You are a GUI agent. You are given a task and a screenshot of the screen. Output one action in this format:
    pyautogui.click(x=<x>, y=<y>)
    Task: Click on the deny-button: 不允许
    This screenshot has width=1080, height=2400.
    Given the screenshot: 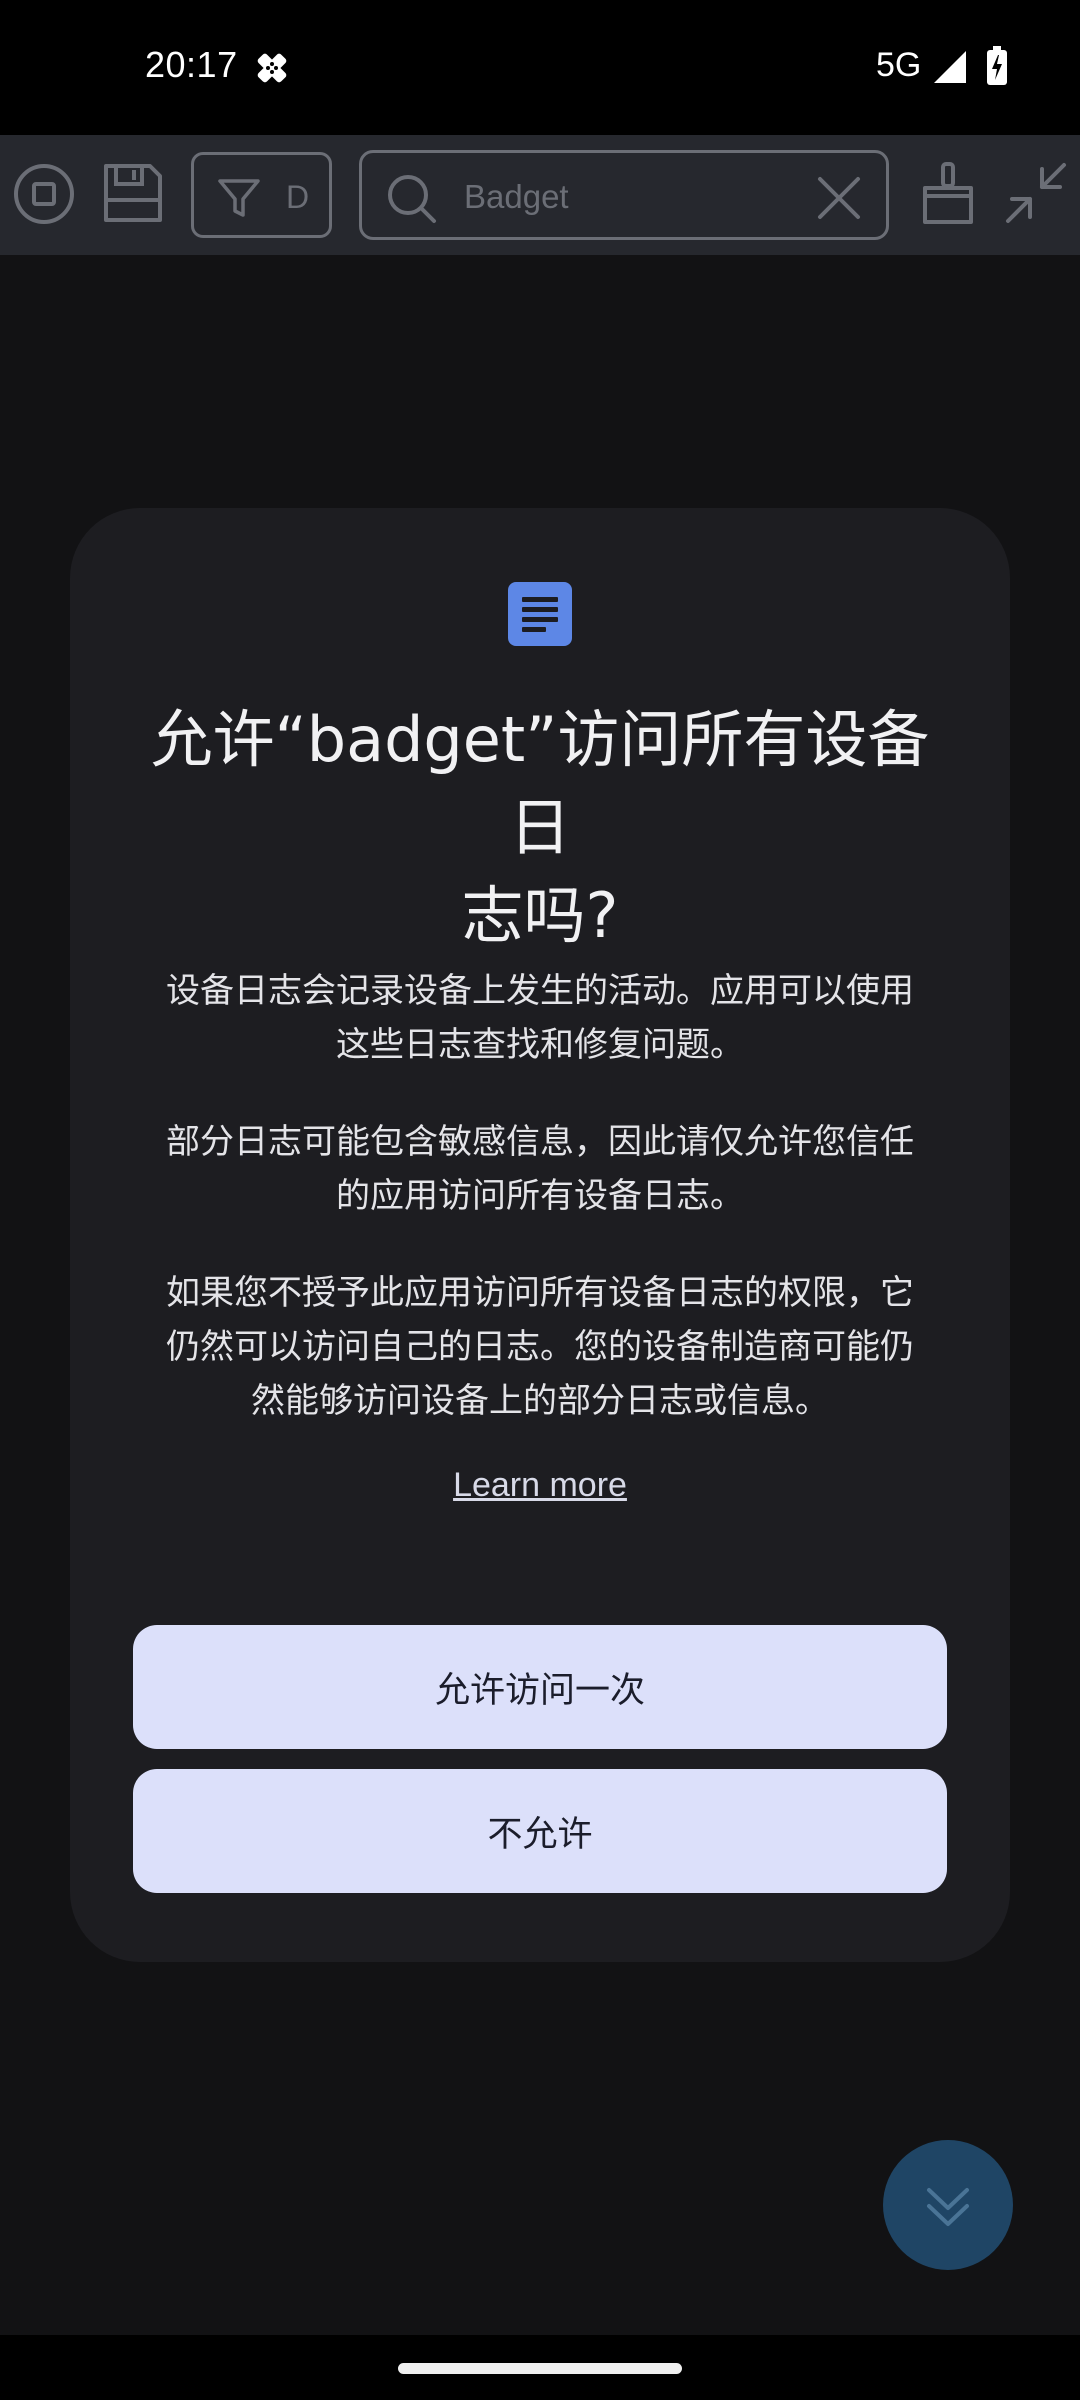 What is the action you would take?
    pyautogui.click(x=540, y=1831)
    